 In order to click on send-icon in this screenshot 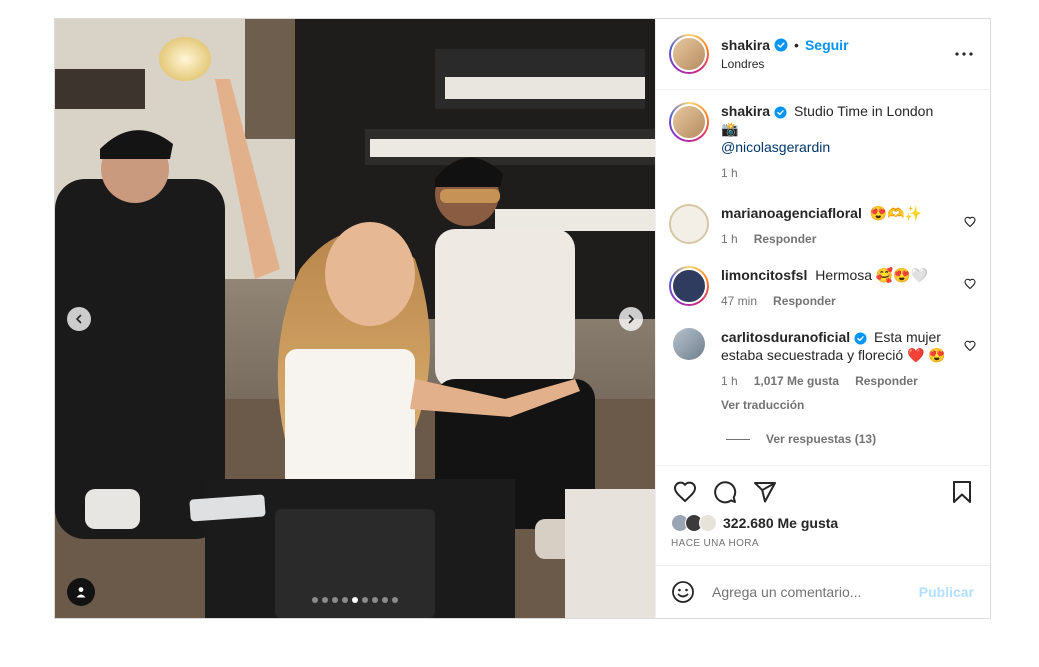, I will do `click(765, 492)`.